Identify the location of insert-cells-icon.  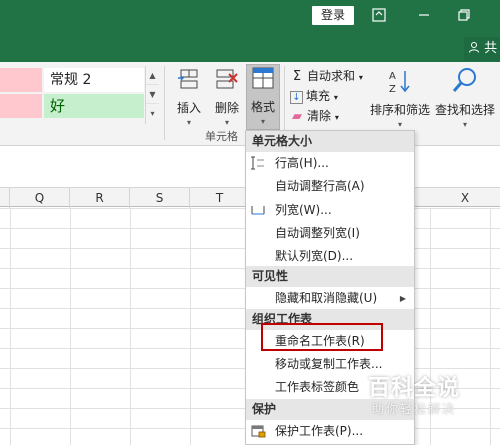
(188, 79).